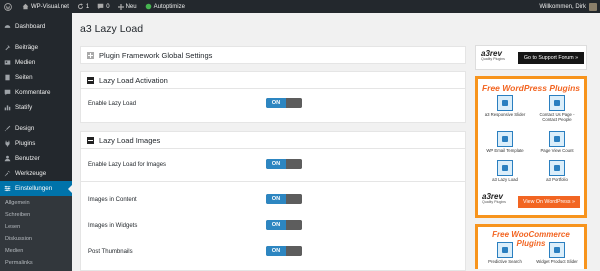 The height and width of the screenshot is (271, 600). I want to click on menu-plugins: Plugins, so click(36, 143).